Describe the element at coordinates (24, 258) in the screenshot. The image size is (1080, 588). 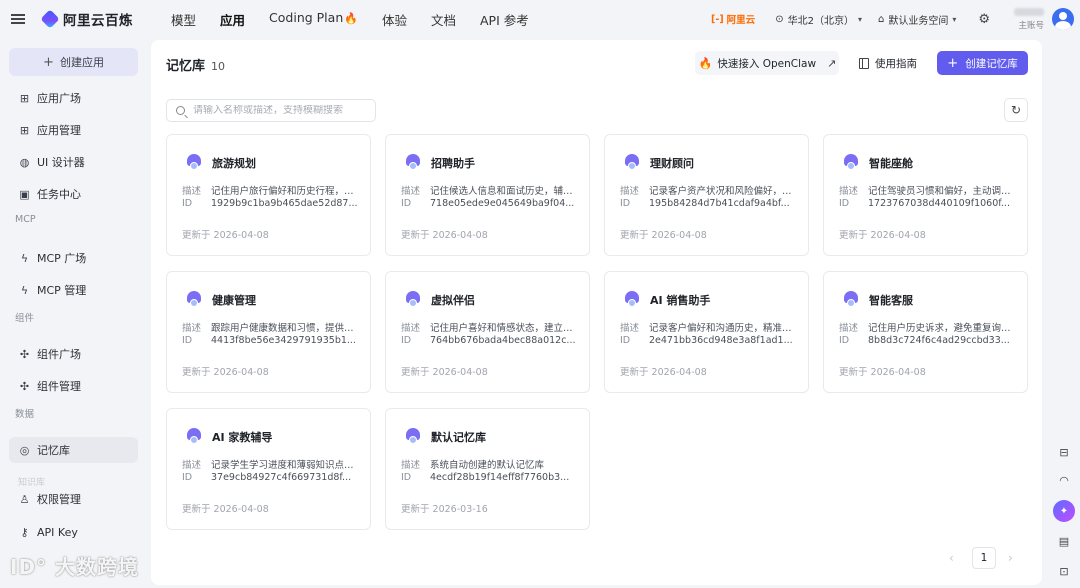
I see `bolt-icon: ϟ` at that location.